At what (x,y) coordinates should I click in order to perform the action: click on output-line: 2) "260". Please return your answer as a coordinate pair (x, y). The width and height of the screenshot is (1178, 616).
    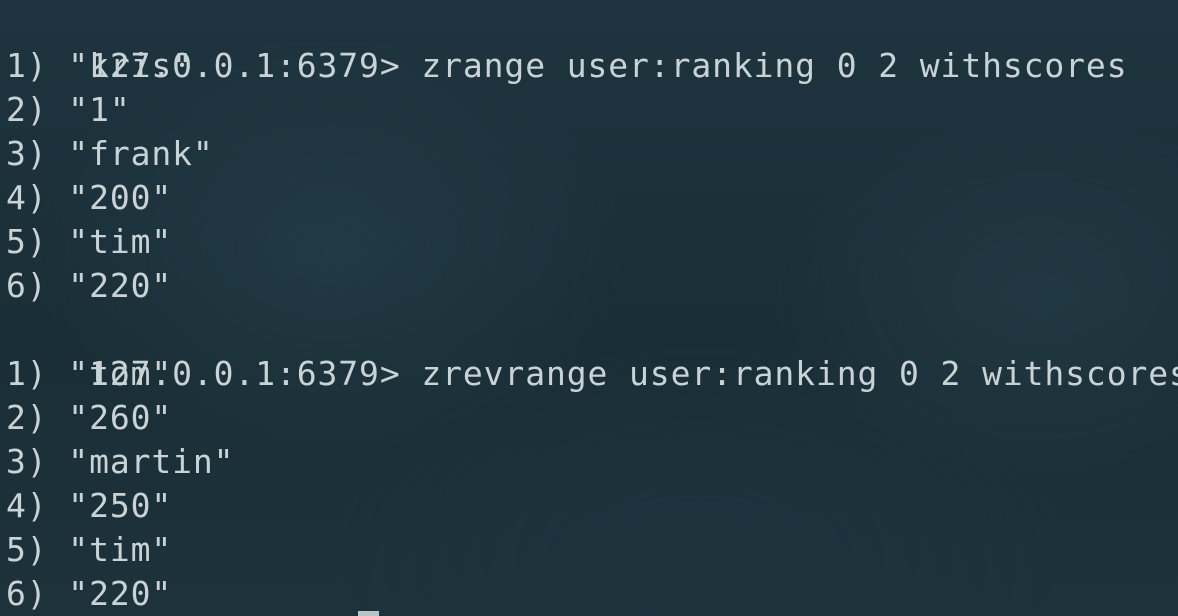
    Looking at the image, I should click on (89, 417).